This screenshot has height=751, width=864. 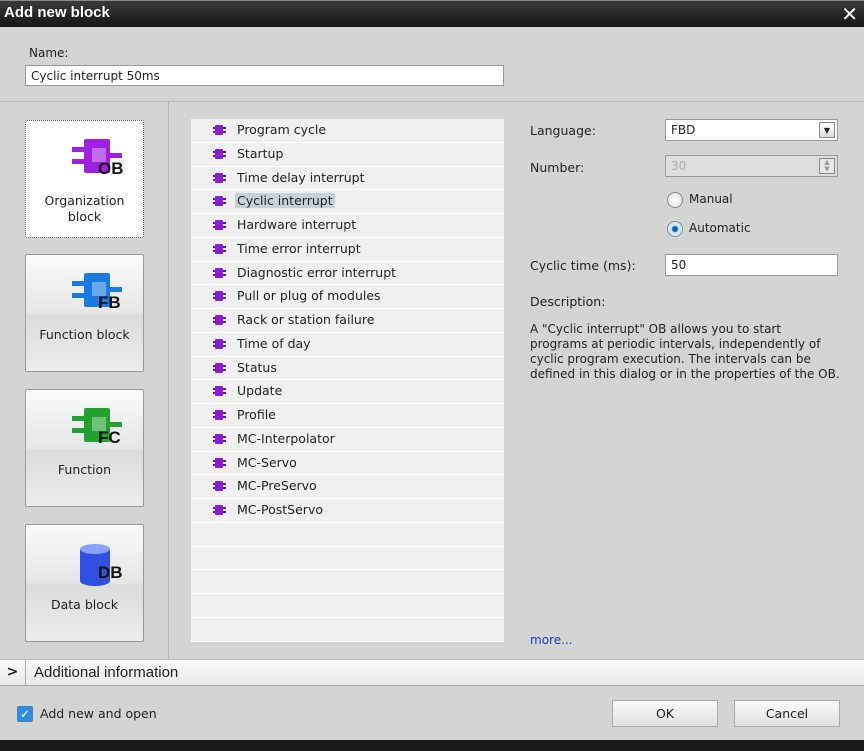 I want to click on list-item-label: MC-PreServo, so click(x=277, y=486).